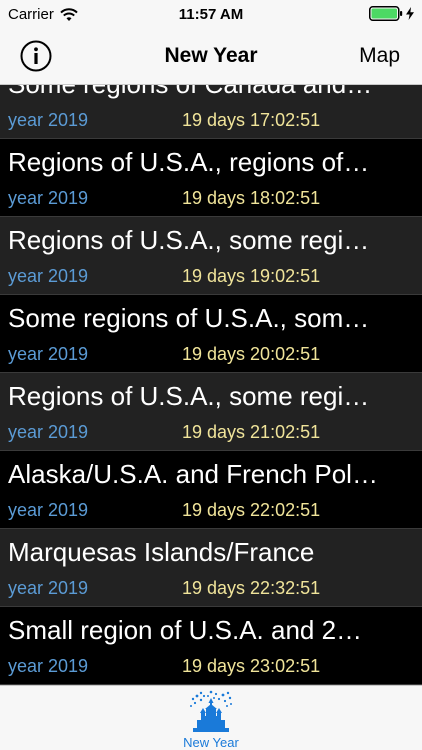  I want to click on countdown-label: 19 days 21:02:51, so click(251, 432).